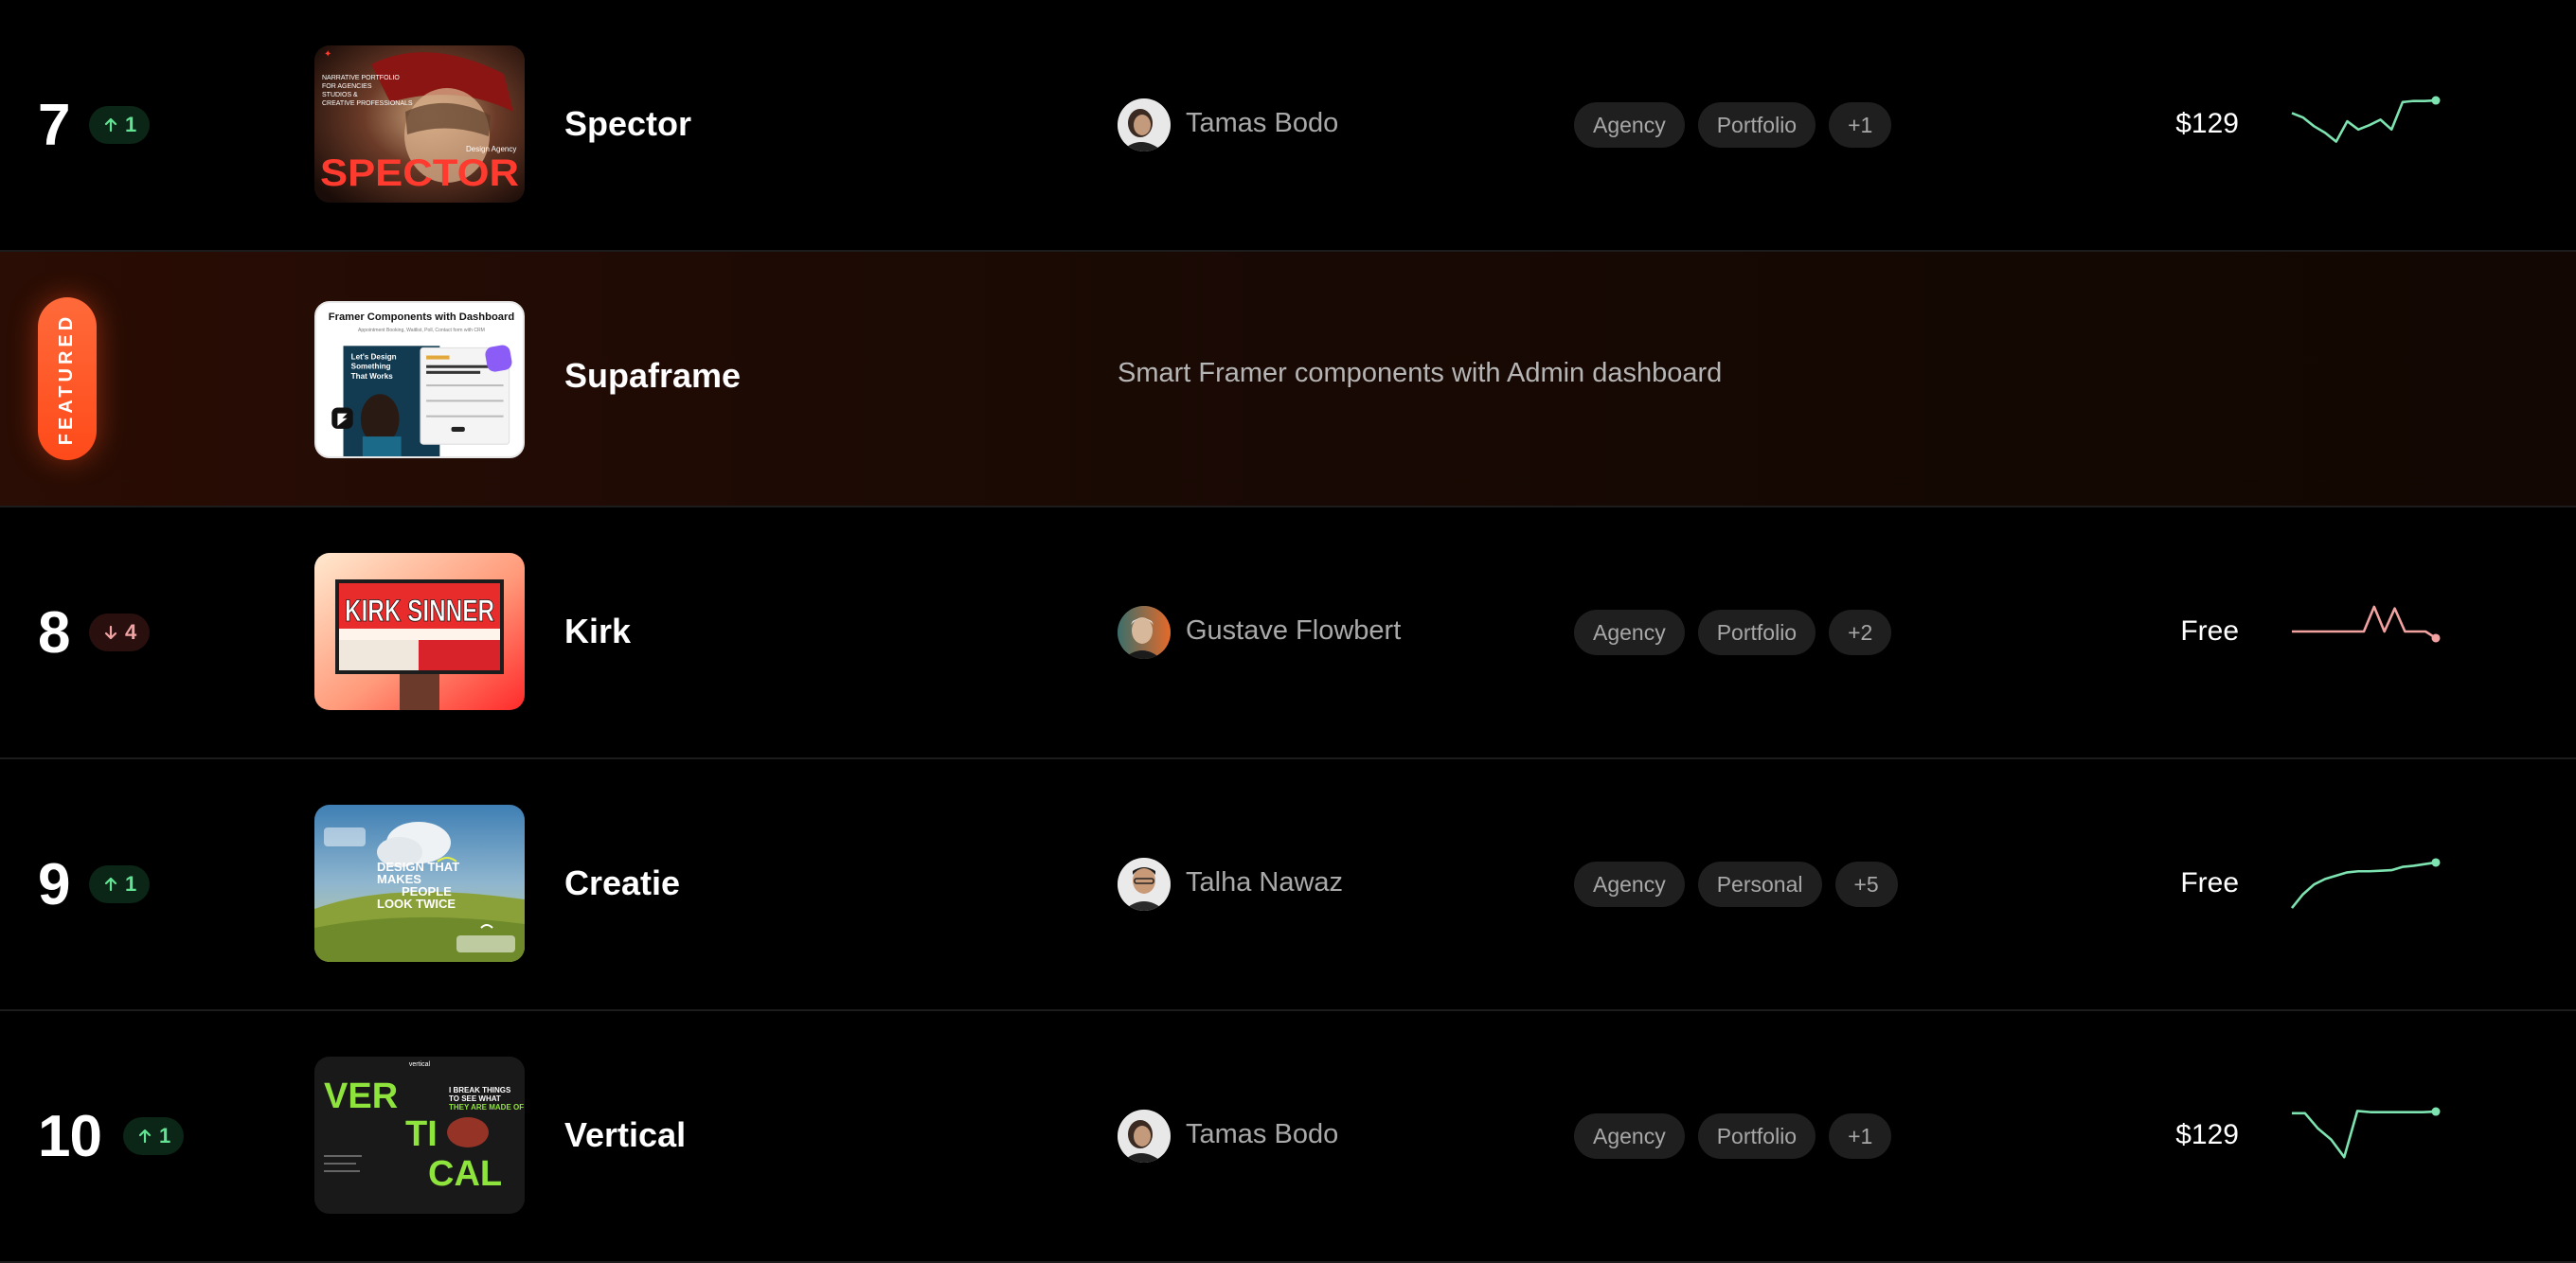  I want to click on rank-change-badge: 4, so click(120, 633).